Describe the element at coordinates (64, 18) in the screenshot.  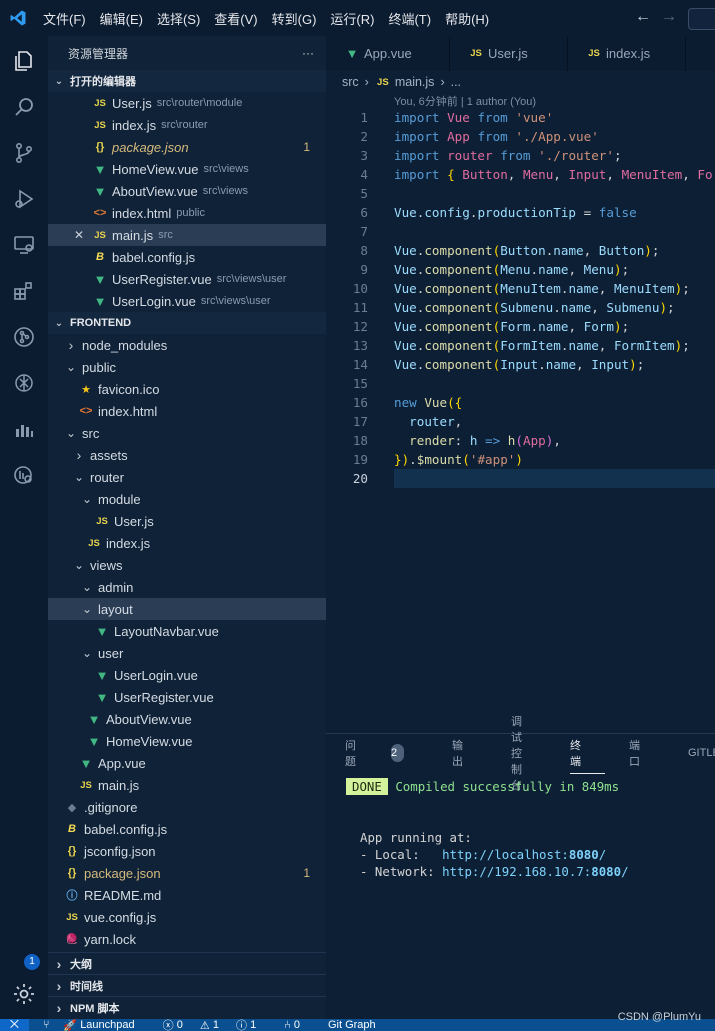
I see `menu-item: 文件(F)` at that location.